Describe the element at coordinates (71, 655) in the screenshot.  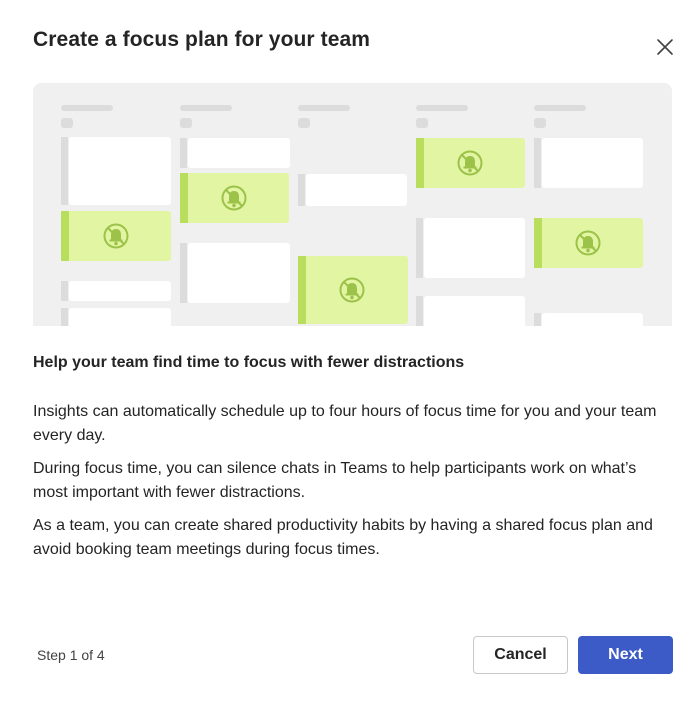
I see `step-indicator: Step 1 of 4` at that location.